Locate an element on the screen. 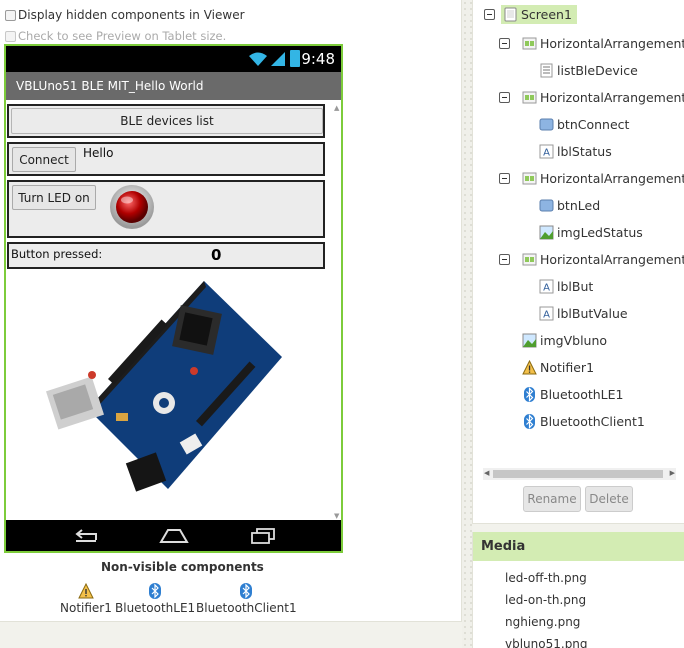 This screenshot has width=684, height=648. display-hidden-label: Display hidden components in Viewer is located at coordinates (131, 15).